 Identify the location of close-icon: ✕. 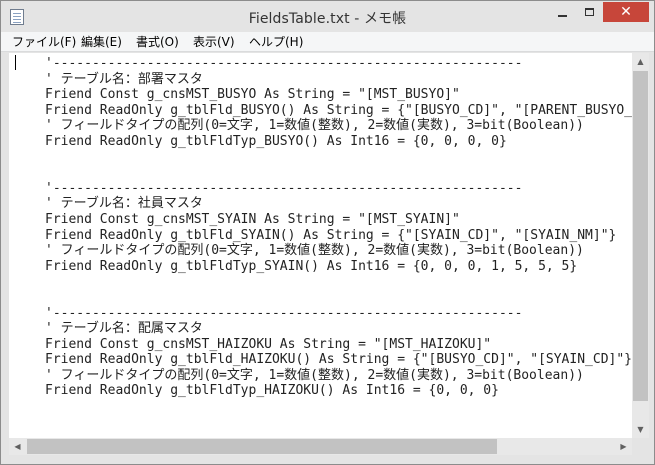
(626, 12).